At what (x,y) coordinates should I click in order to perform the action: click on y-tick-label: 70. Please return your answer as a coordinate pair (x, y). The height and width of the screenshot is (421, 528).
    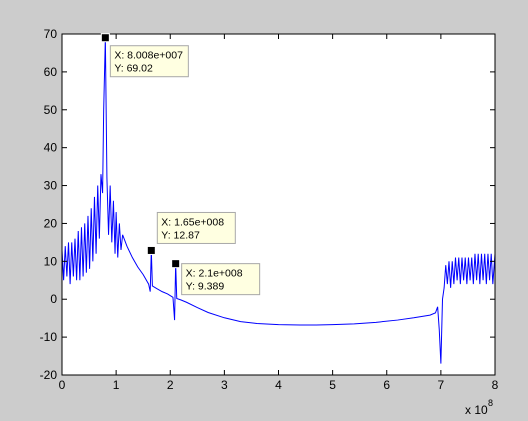
    Looking at the image, I should click on (51, 34).